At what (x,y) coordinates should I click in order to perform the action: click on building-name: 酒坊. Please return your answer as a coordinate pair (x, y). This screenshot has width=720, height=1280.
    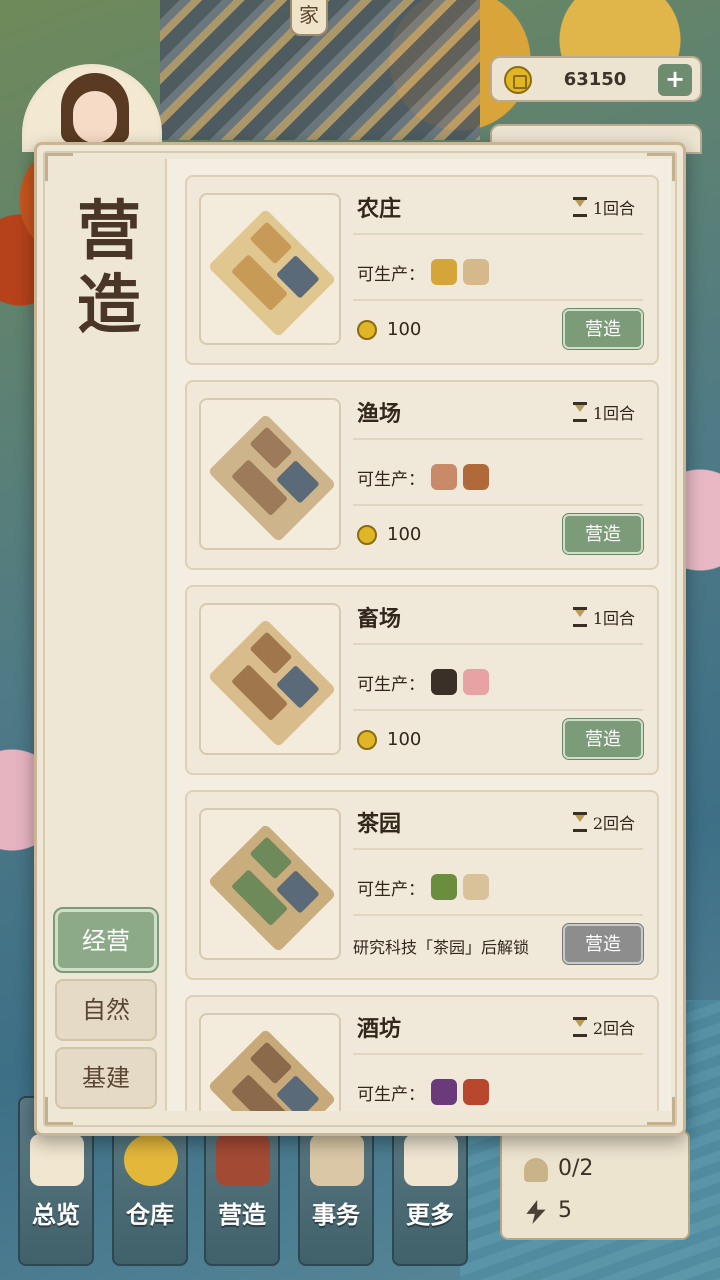
    Looking at the image, I should click on (379, 1029).